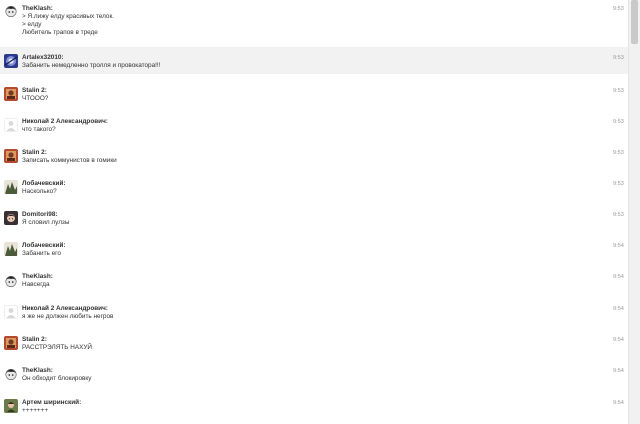  I want to click on vertical-scrollbar, so click(634, 212).